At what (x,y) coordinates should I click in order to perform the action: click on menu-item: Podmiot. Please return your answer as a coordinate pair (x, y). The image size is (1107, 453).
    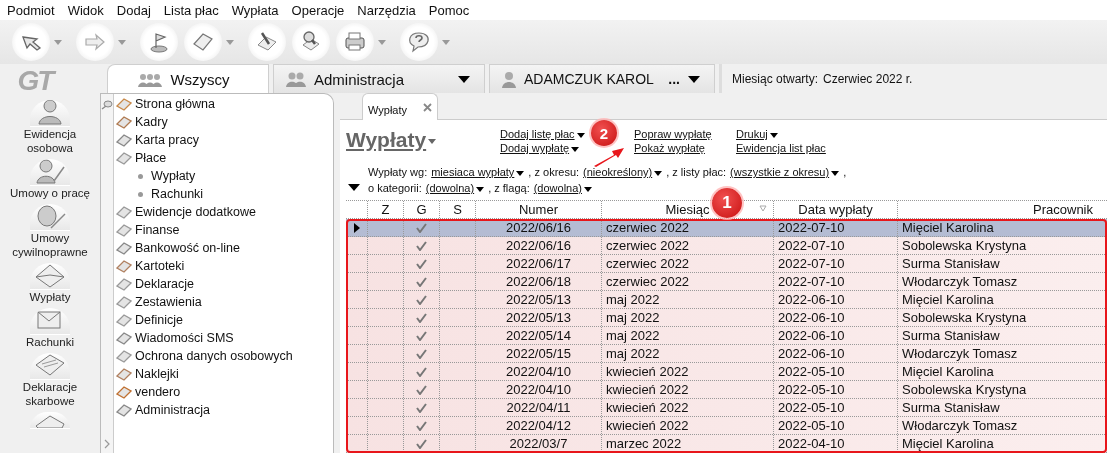
    Looking at the image, I should click on (34, 10).